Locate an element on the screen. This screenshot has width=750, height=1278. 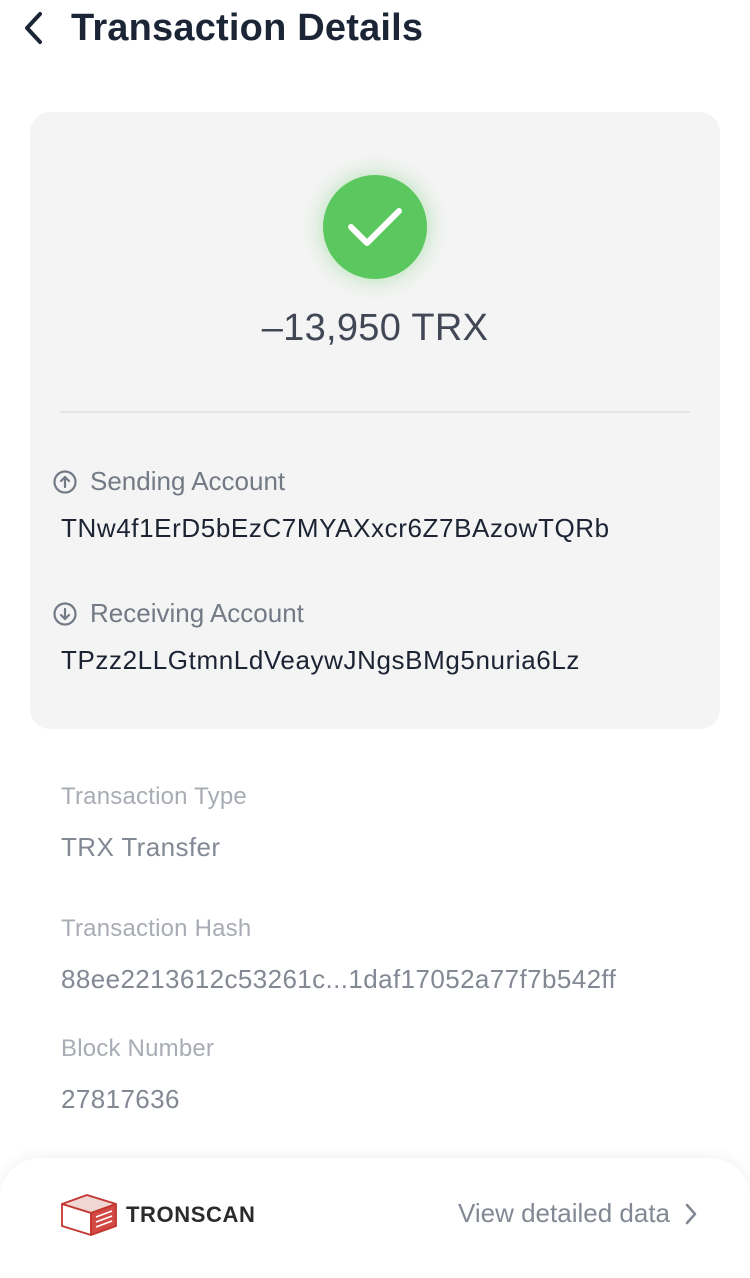
divider is located at coordinates (375, 412).